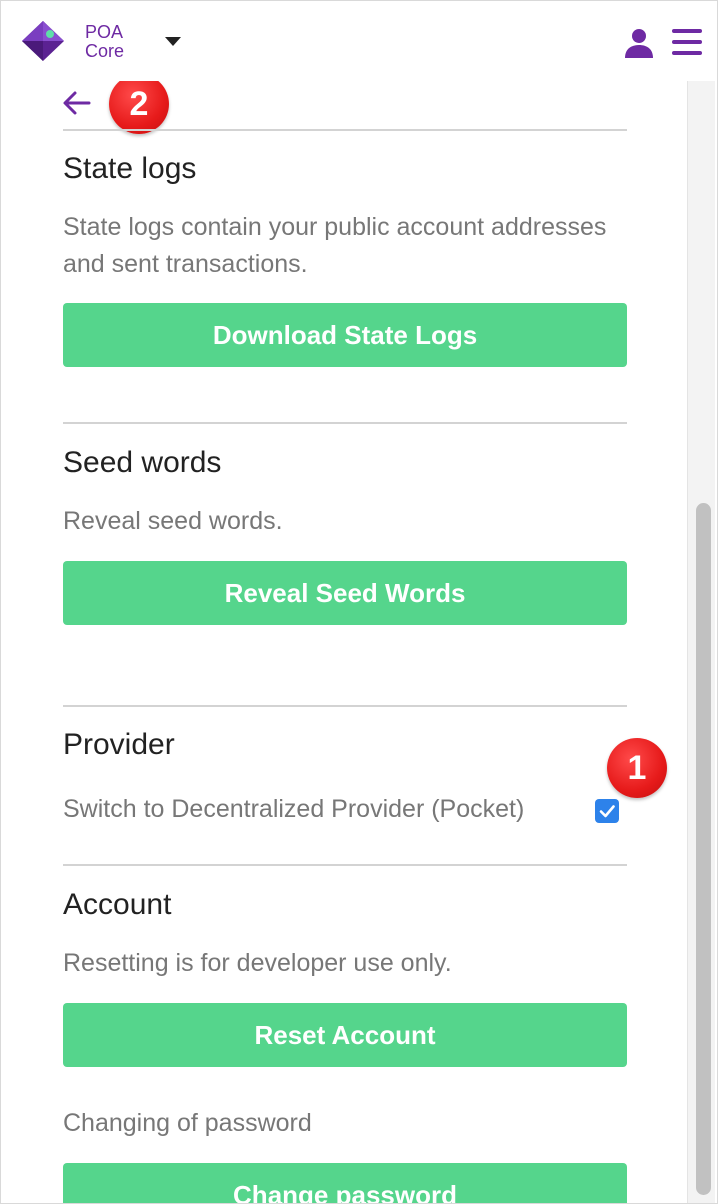 The height and width of the screenshot is (1204, 718). What do you see at coordinates (105, 51) in the screenshot?
I see `network-name-line2: Core` at bounding box center [105, 51].